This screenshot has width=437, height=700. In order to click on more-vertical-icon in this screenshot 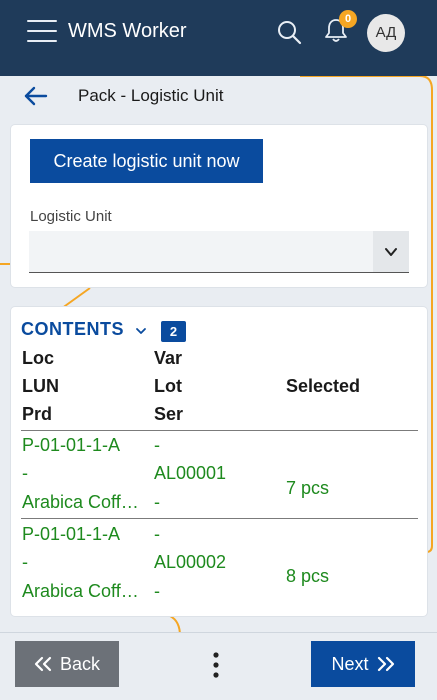, I will do `click(216, 665)`.